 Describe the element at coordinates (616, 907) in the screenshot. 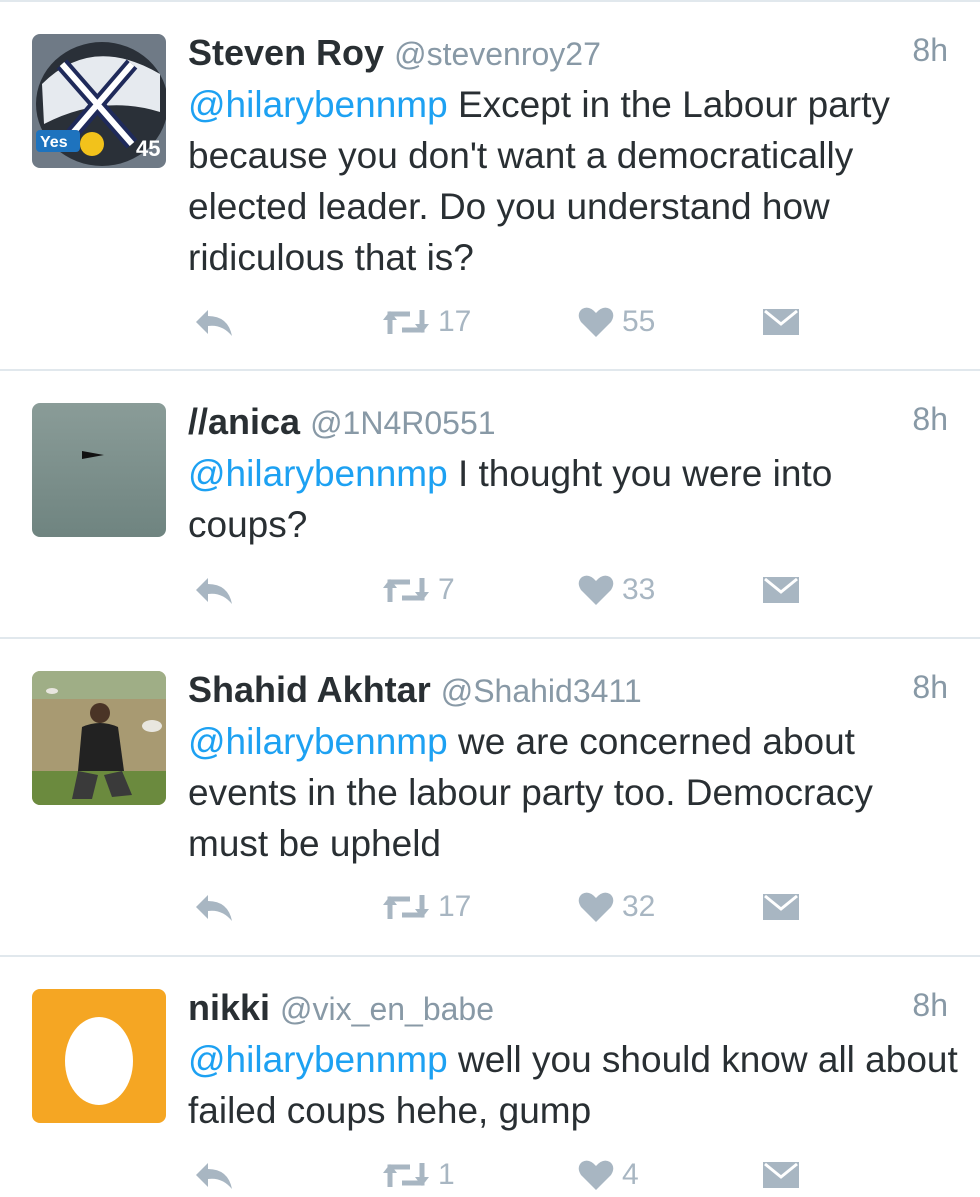

I see `like-button: 32` at that location.